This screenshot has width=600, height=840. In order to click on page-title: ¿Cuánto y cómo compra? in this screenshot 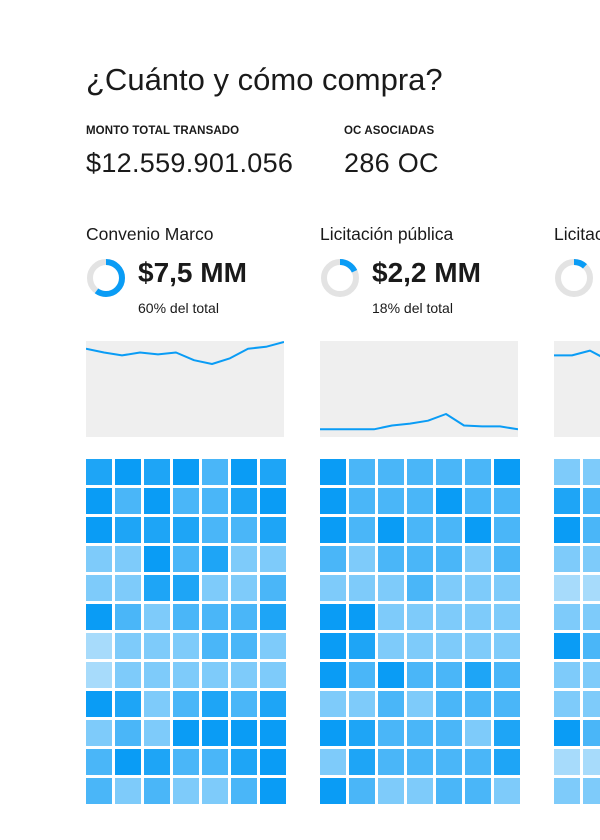, I will do `click(264, 79)`.